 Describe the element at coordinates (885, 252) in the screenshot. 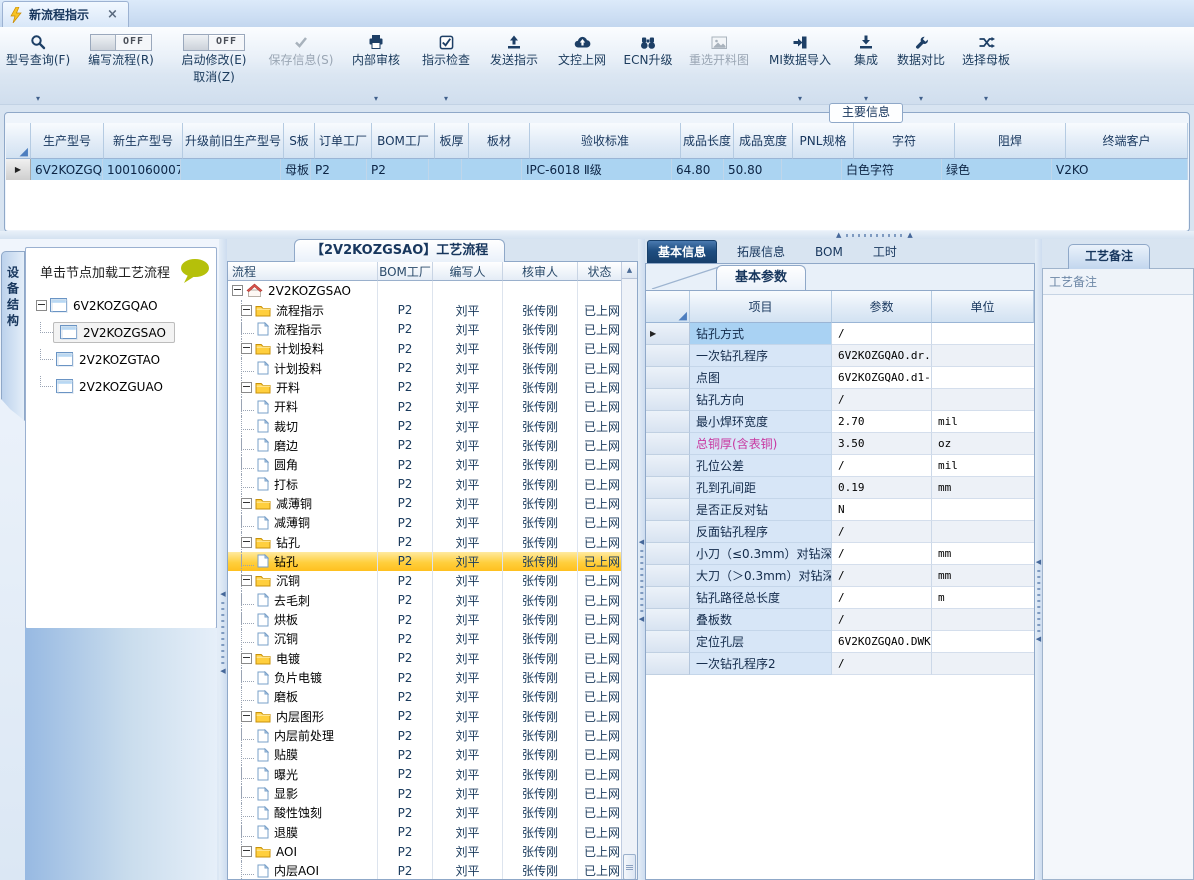

I see `tab-detail: 工时` at that location.